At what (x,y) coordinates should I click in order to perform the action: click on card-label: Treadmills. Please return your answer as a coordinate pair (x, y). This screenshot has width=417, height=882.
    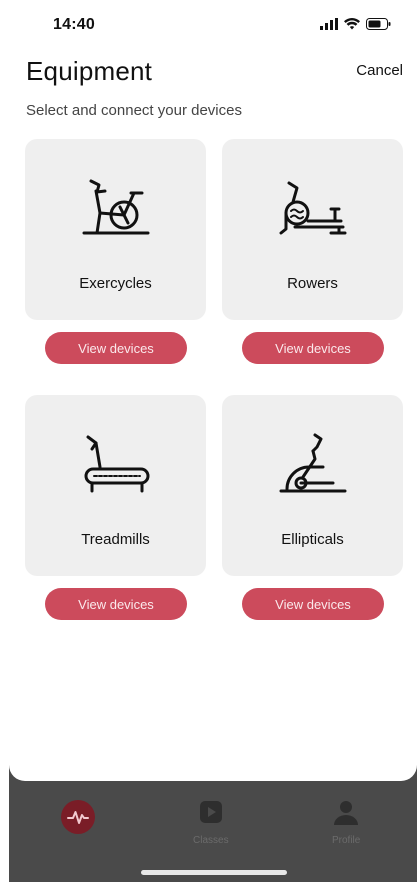
    Looking at the image, I should click on (115, 539).